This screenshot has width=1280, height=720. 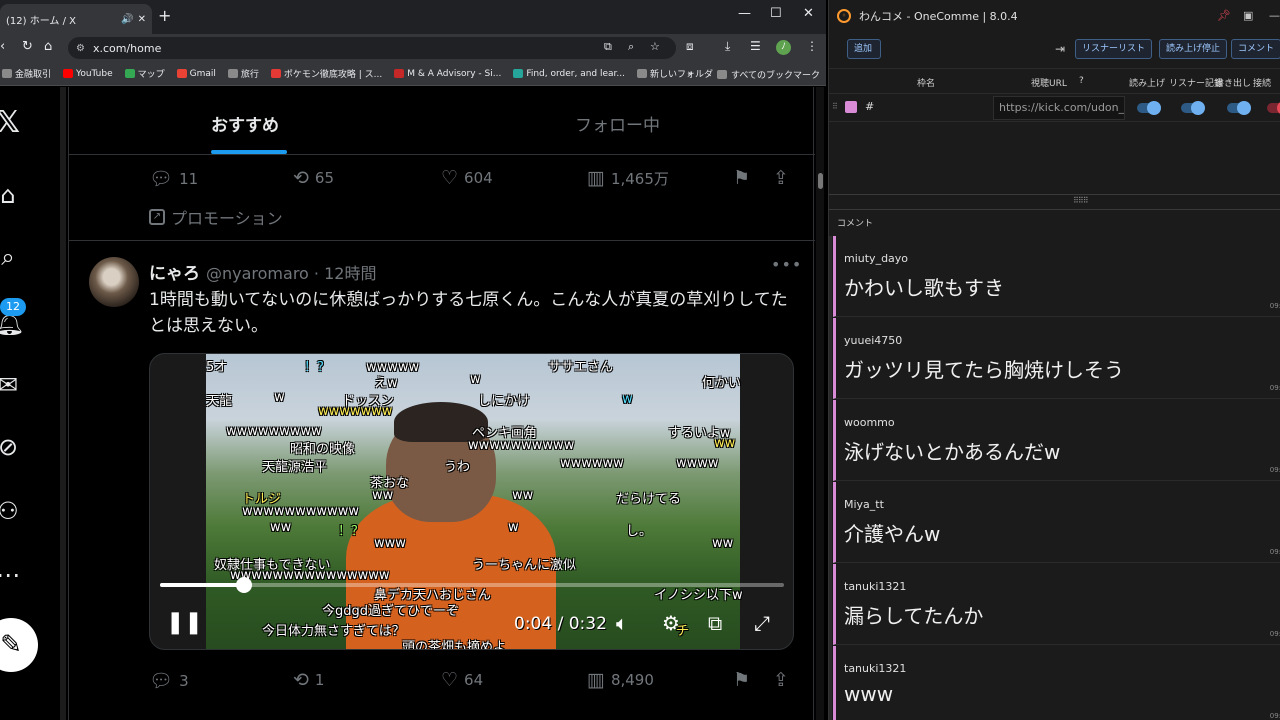 I want to click on read-toggle, so click(x=1149, y=108).